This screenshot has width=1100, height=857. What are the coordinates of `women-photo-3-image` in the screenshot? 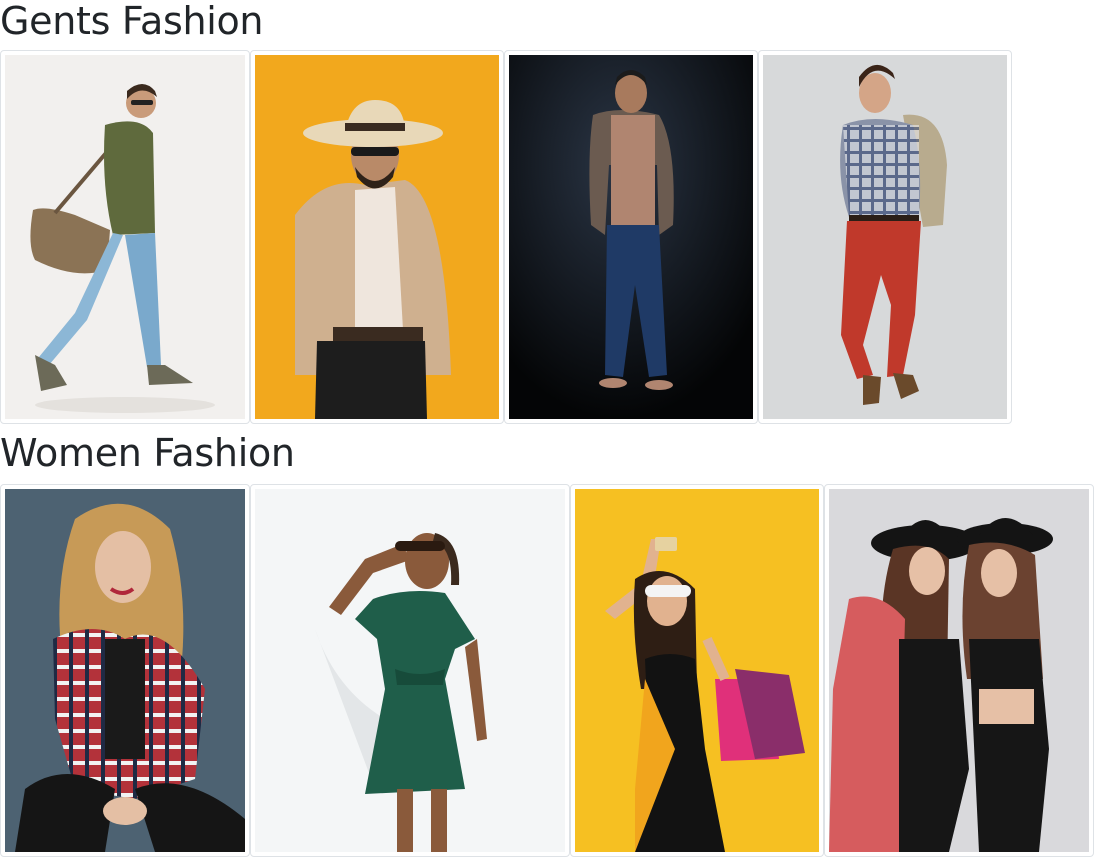 It's located at (697, 670).